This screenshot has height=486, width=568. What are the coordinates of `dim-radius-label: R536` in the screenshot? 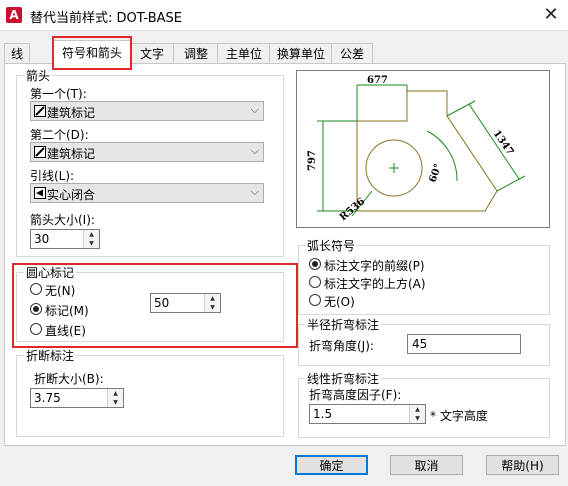 It's located at (352, 209).